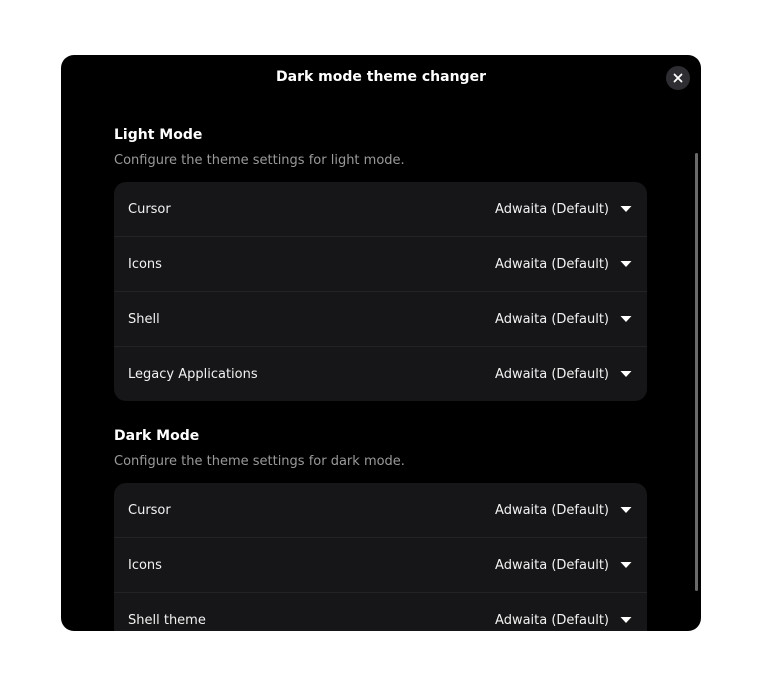  Describe the element at coordinates (552, 264) in the screenshot. I see `light-icons-dropdown-value: Adwaita (Default)` at that location.